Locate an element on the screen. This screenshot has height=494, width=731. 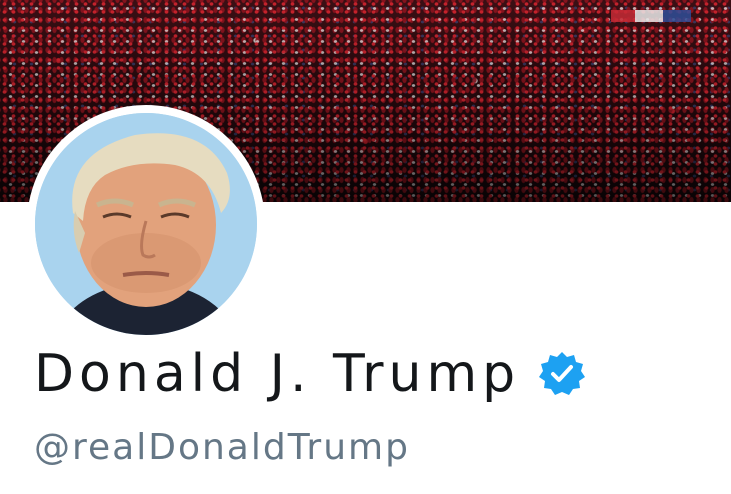
display-name: Donald J. Trump is located at coordinates (277, 374).